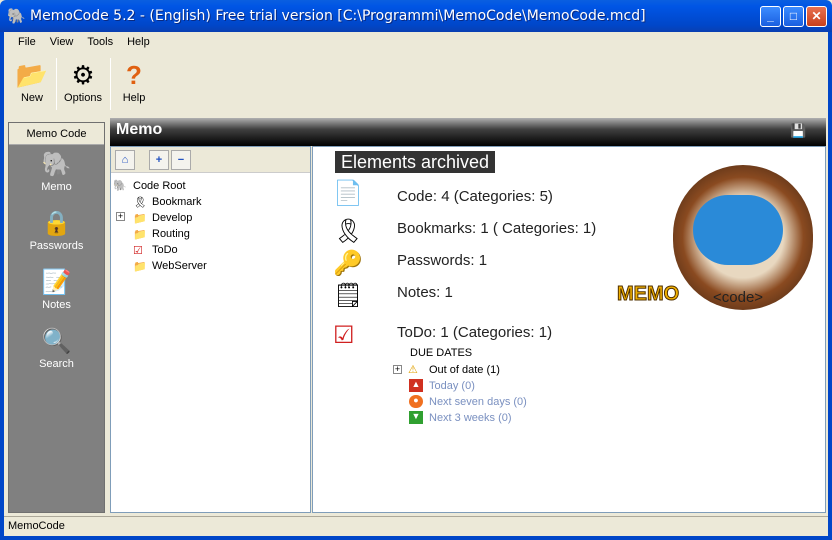 The height and width of the screenshot is (540, 832). I want to click on expand-all-button: +, so click(159, 160).